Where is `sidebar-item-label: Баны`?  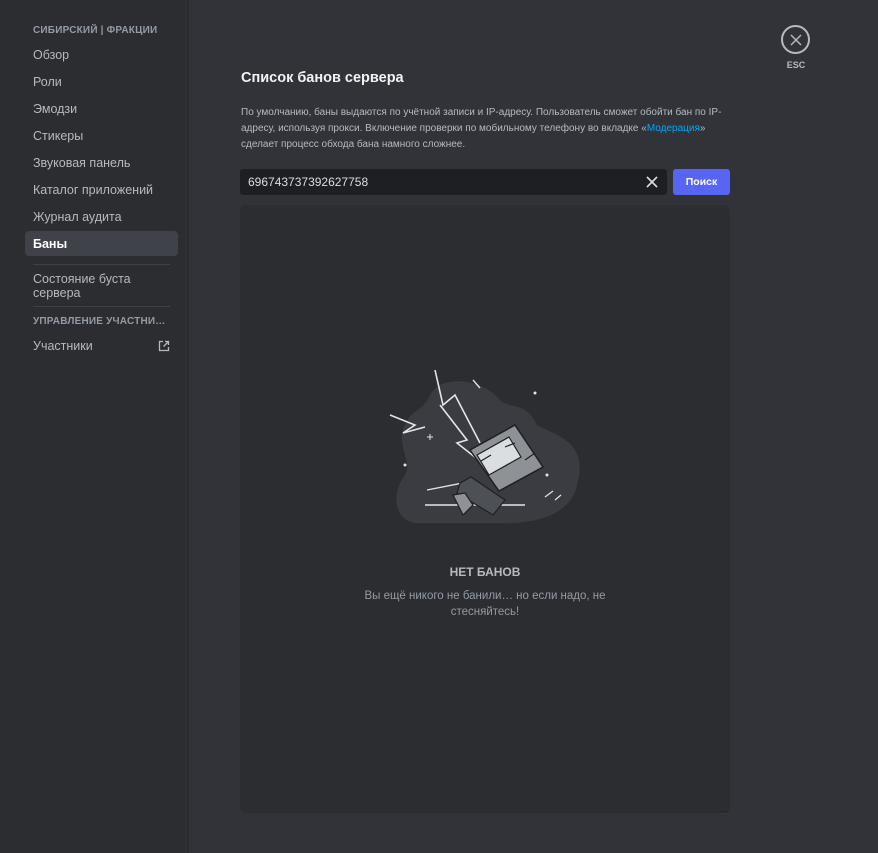 sidebar-item-label: Баны is located at coordinates (50, 243).